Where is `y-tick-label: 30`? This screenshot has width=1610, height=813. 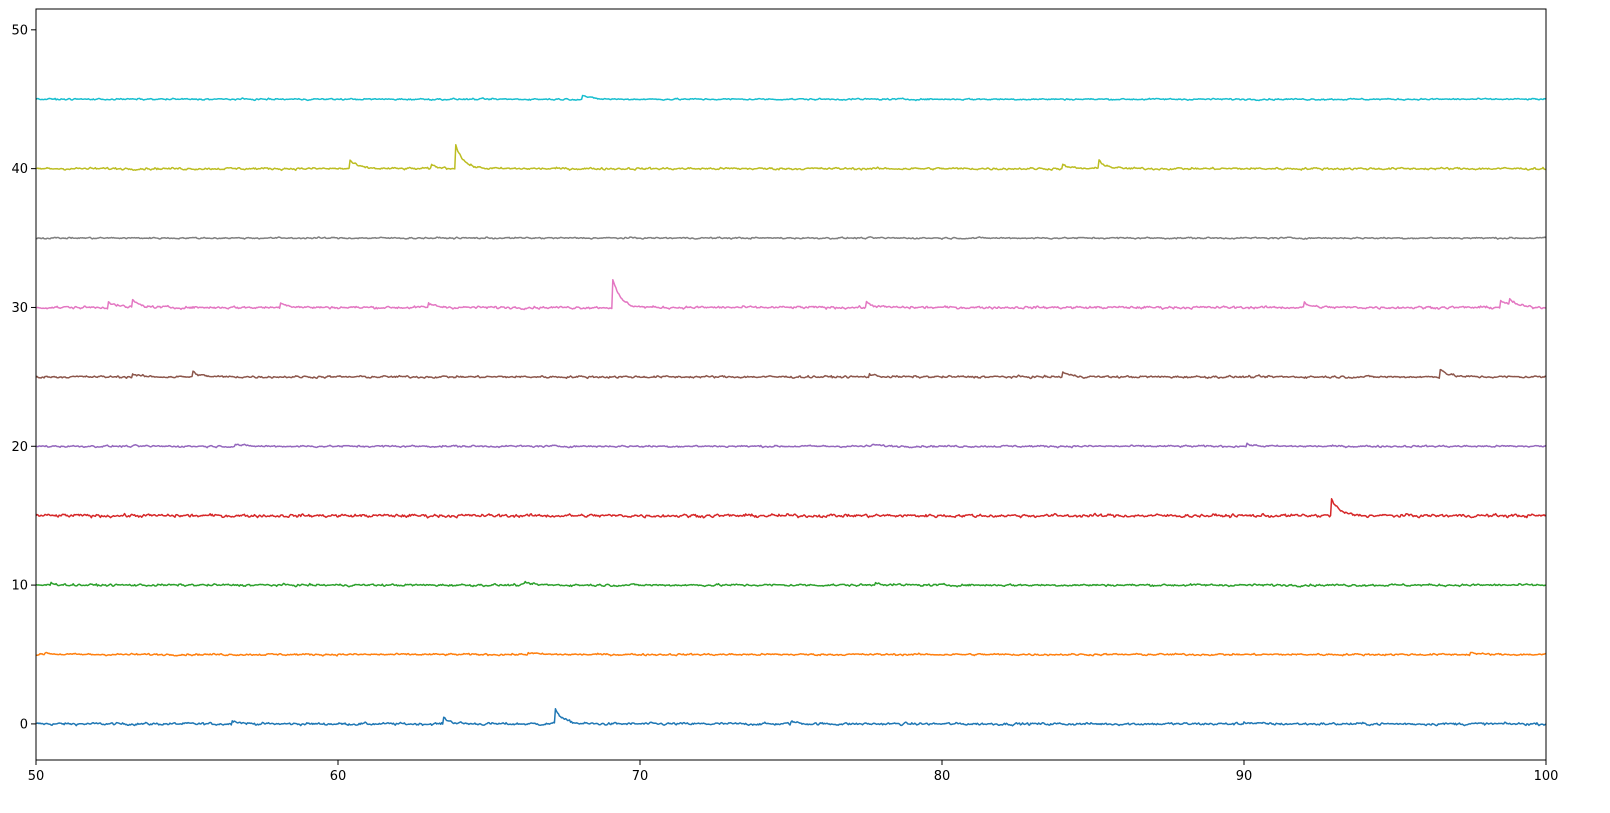
y-tick-label: 30 is located at coordinates (19, 308).